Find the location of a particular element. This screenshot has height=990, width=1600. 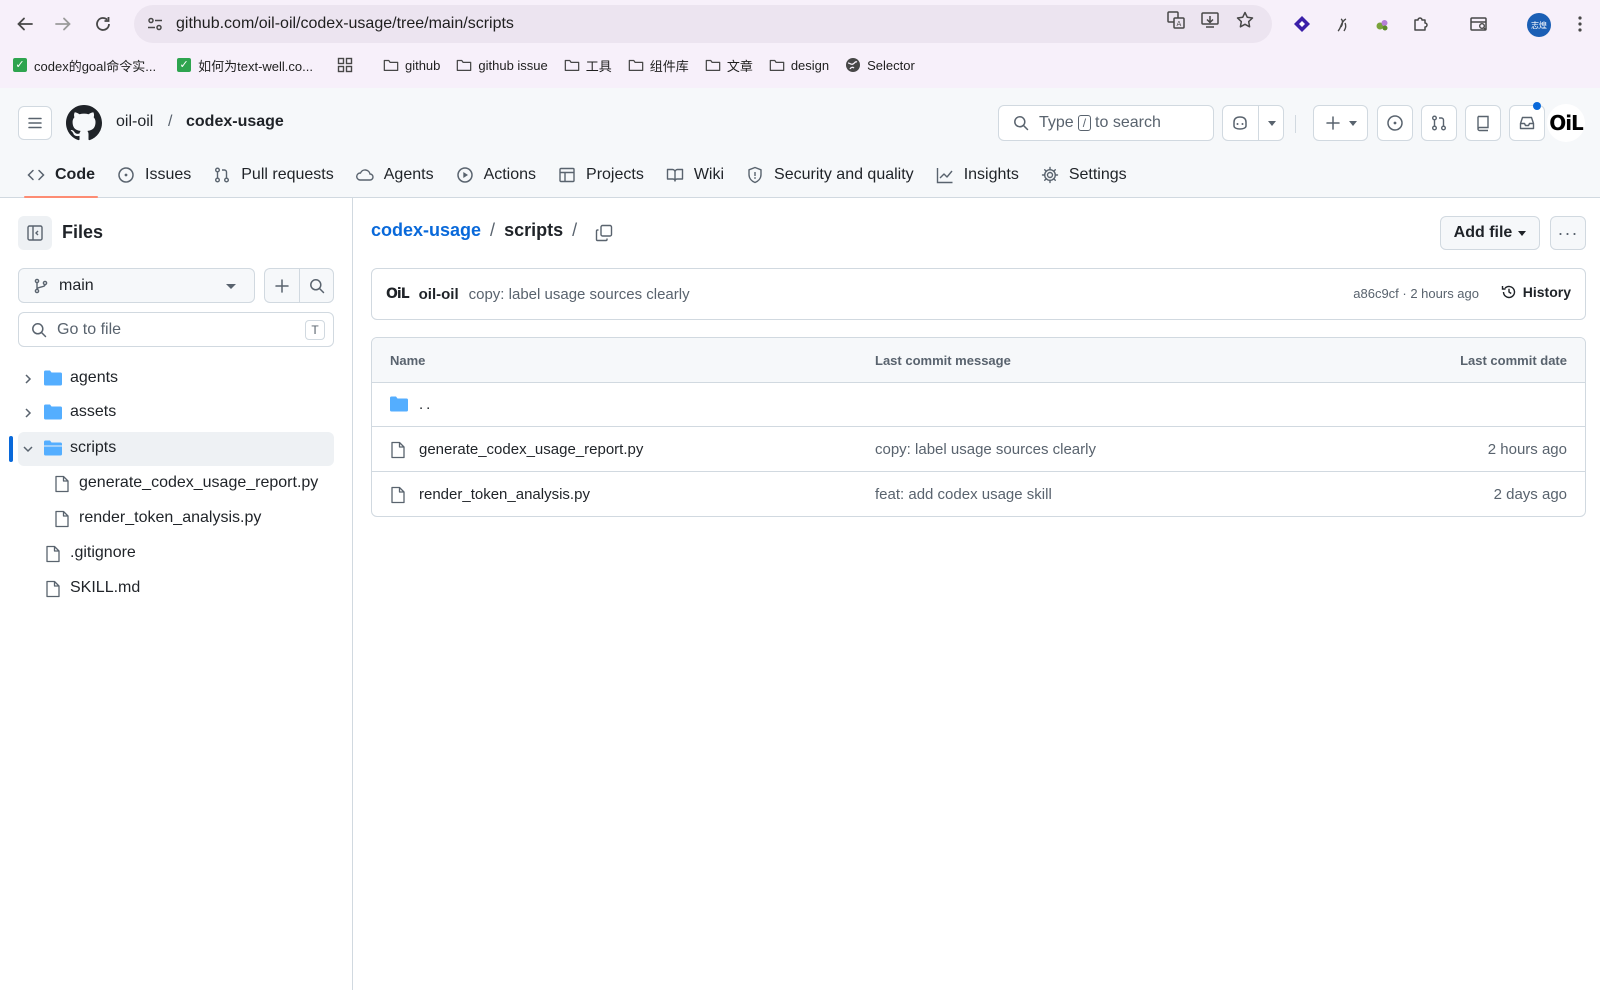

tab-agents: Agents is located at coordinates (395, 175).